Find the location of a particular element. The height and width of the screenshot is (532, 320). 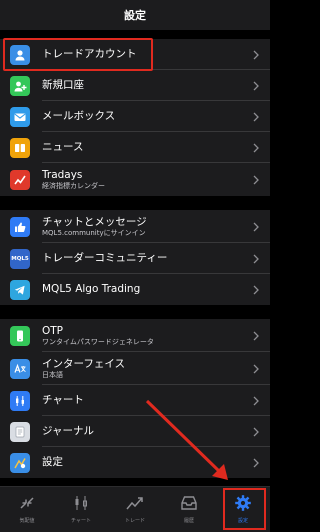

menu-item-mailbox: メールボックス is located at coordinates (135, 116).